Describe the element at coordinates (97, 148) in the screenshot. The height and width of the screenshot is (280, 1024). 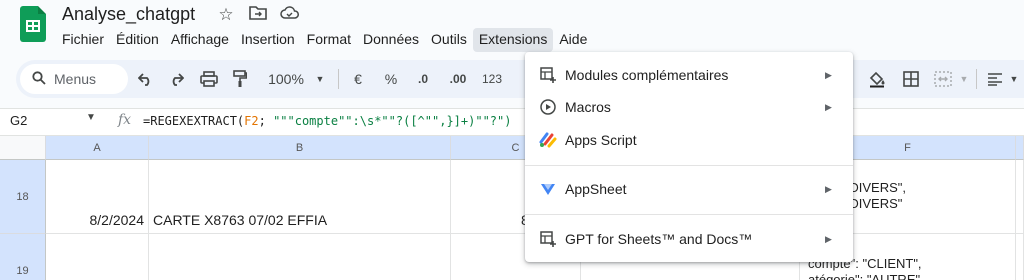
I see `column-header-a: A` at that location.